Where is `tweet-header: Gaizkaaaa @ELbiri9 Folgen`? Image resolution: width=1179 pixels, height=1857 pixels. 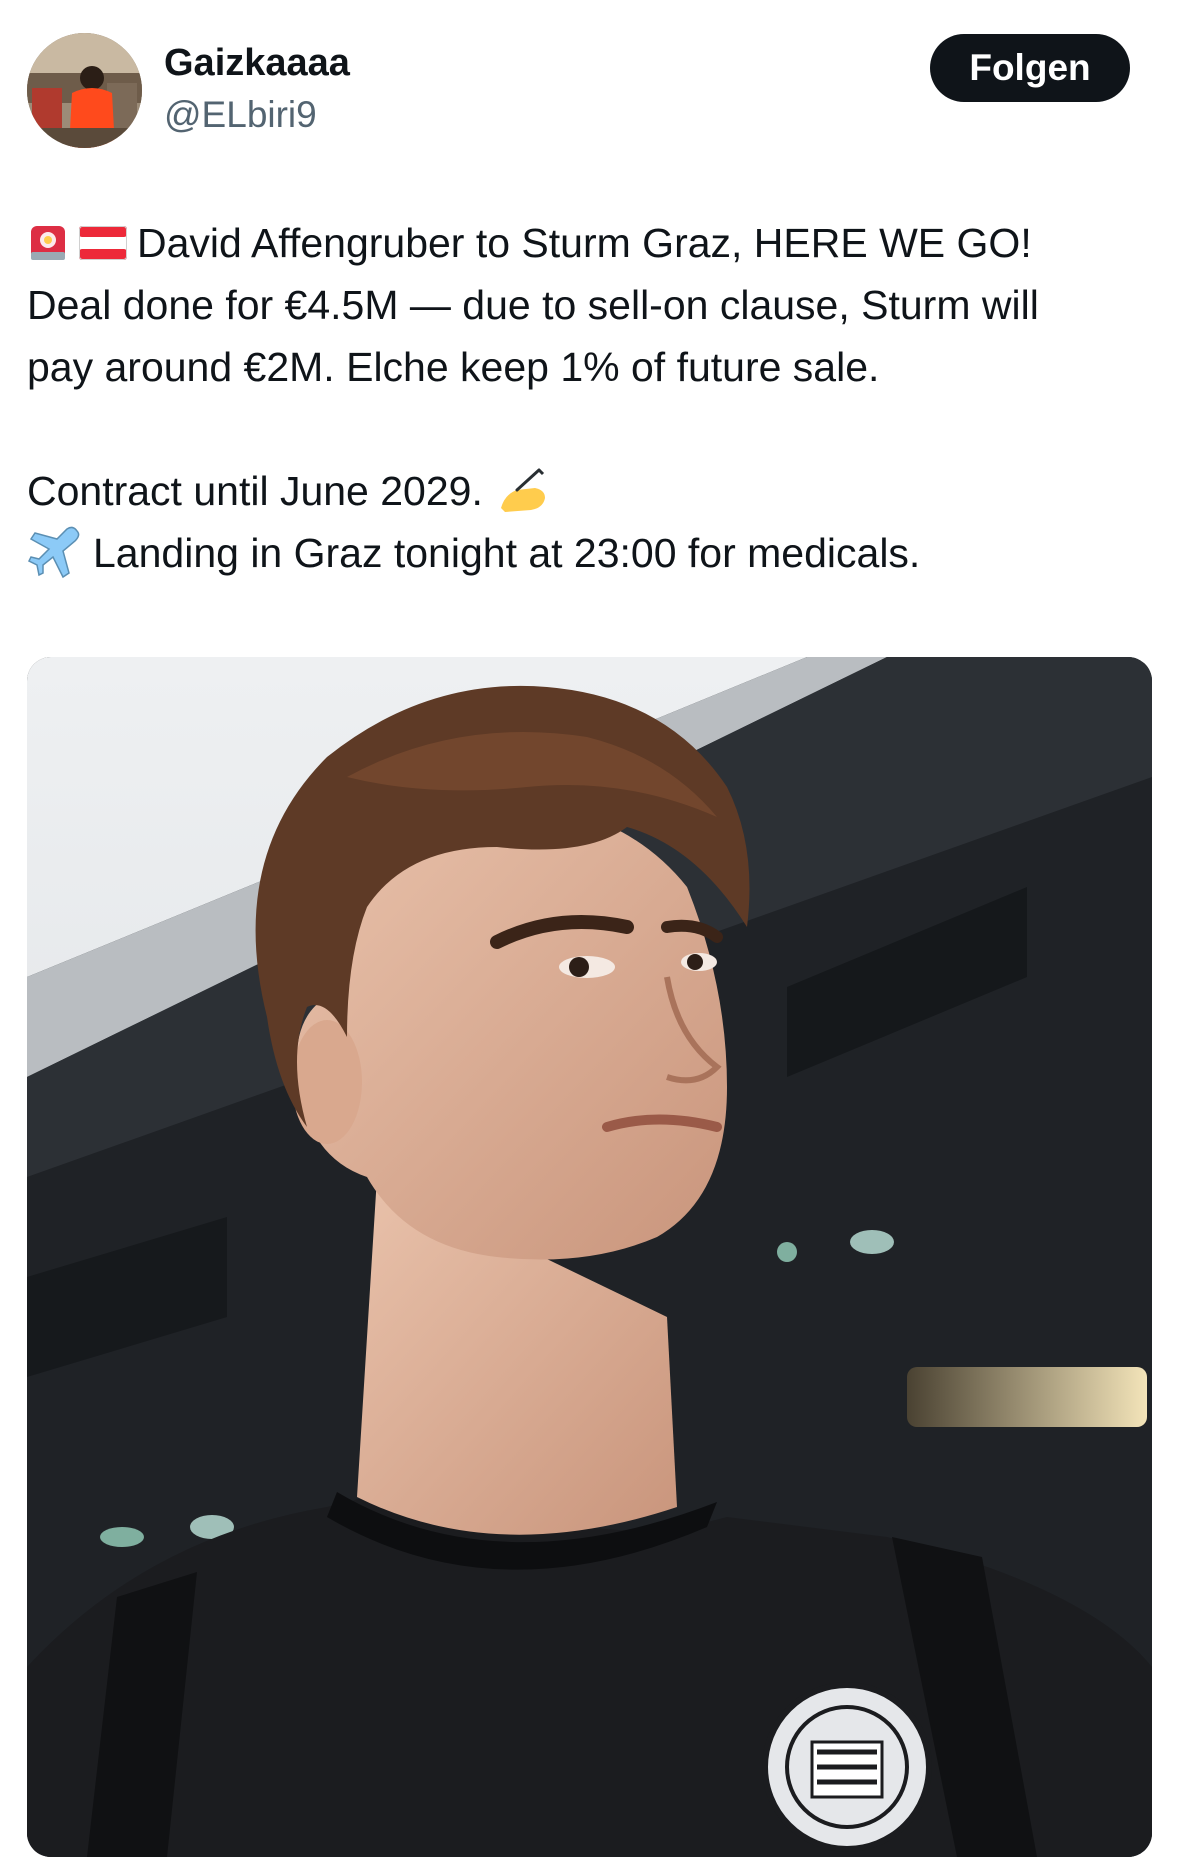
tweet-header: Gaizkaaaa @ELbiri9 Folgen is located at coordinates (589, 80).